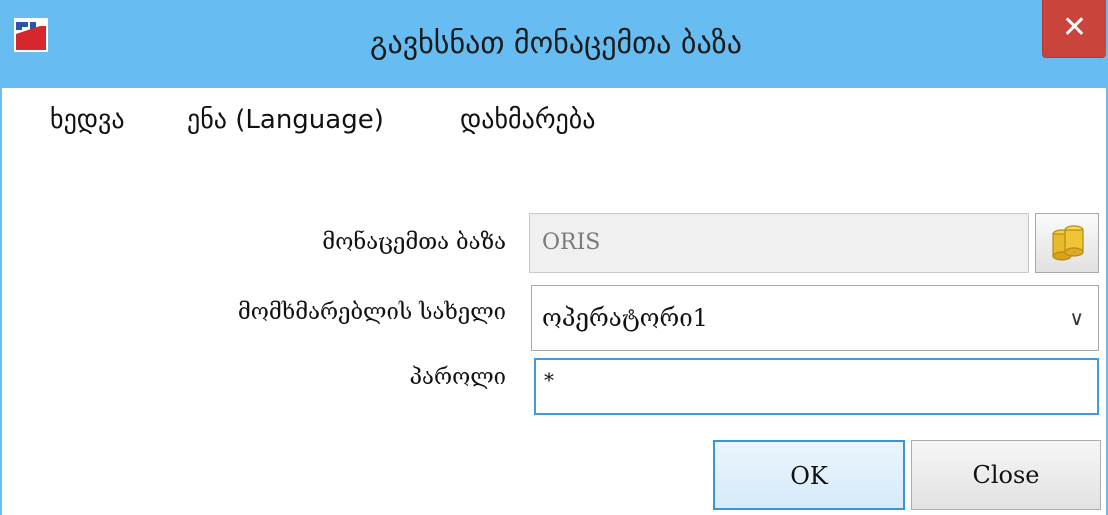 The height and width of the screenshot is (515, 1108). I want to click on select-database-button, so click(1067, 243).